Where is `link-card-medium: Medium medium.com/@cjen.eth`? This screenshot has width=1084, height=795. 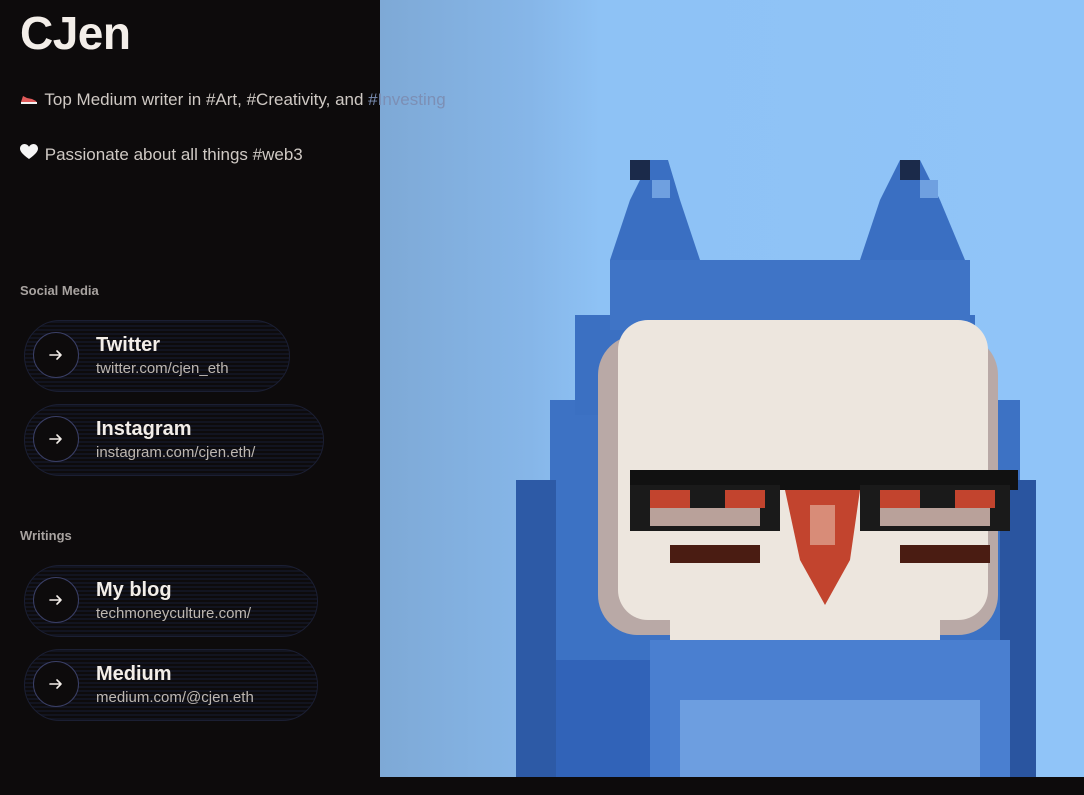
link-card-medium: Medium medium.com/@cjen.eth is located at coordinates (171, 685).